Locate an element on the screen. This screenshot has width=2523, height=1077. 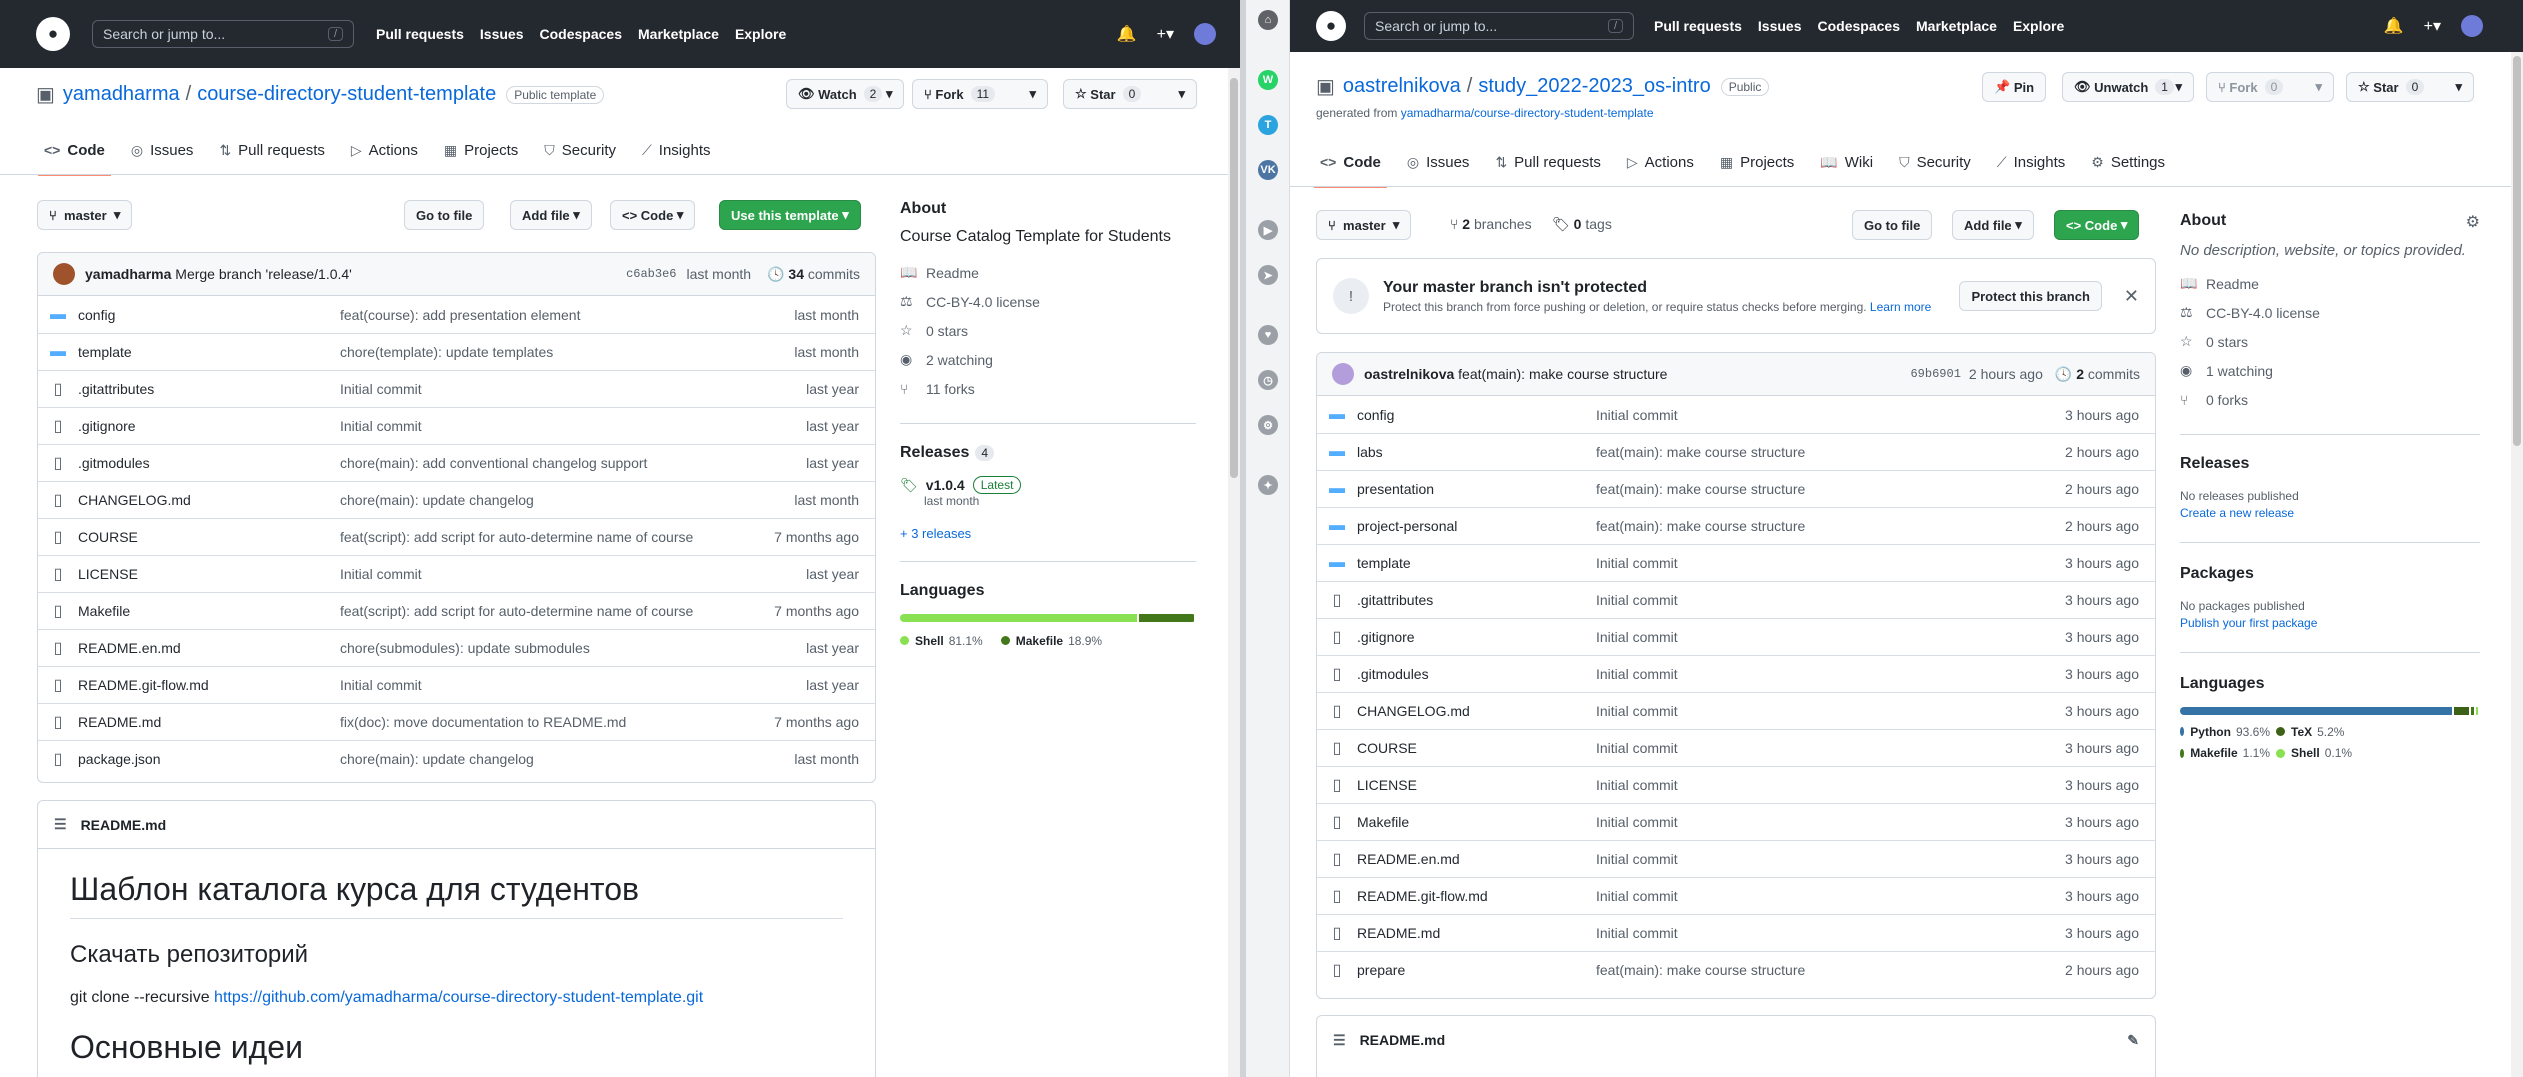
table-row: ▯ .gitignore Initial commit last year is located at coordinates (456, 425).